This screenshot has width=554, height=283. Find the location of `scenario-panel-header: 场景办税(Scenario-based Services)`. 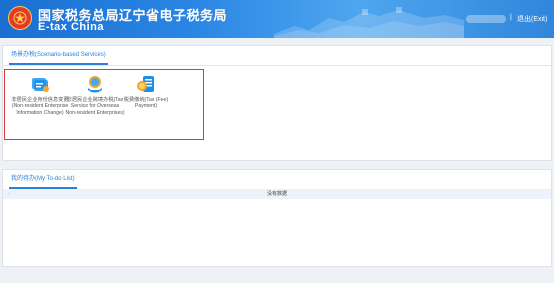

scenario-panel-header: 场景办税(Scenario-based Services) is located at coordinates (277, 56).